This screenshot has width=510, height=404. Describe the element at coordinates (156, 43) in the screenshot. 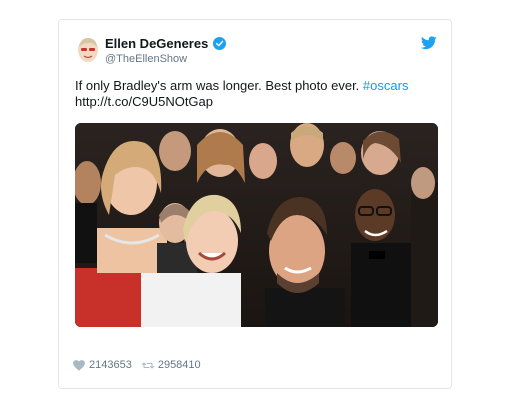

I see `author-name-text: Ellen DeGeneres` at that location.